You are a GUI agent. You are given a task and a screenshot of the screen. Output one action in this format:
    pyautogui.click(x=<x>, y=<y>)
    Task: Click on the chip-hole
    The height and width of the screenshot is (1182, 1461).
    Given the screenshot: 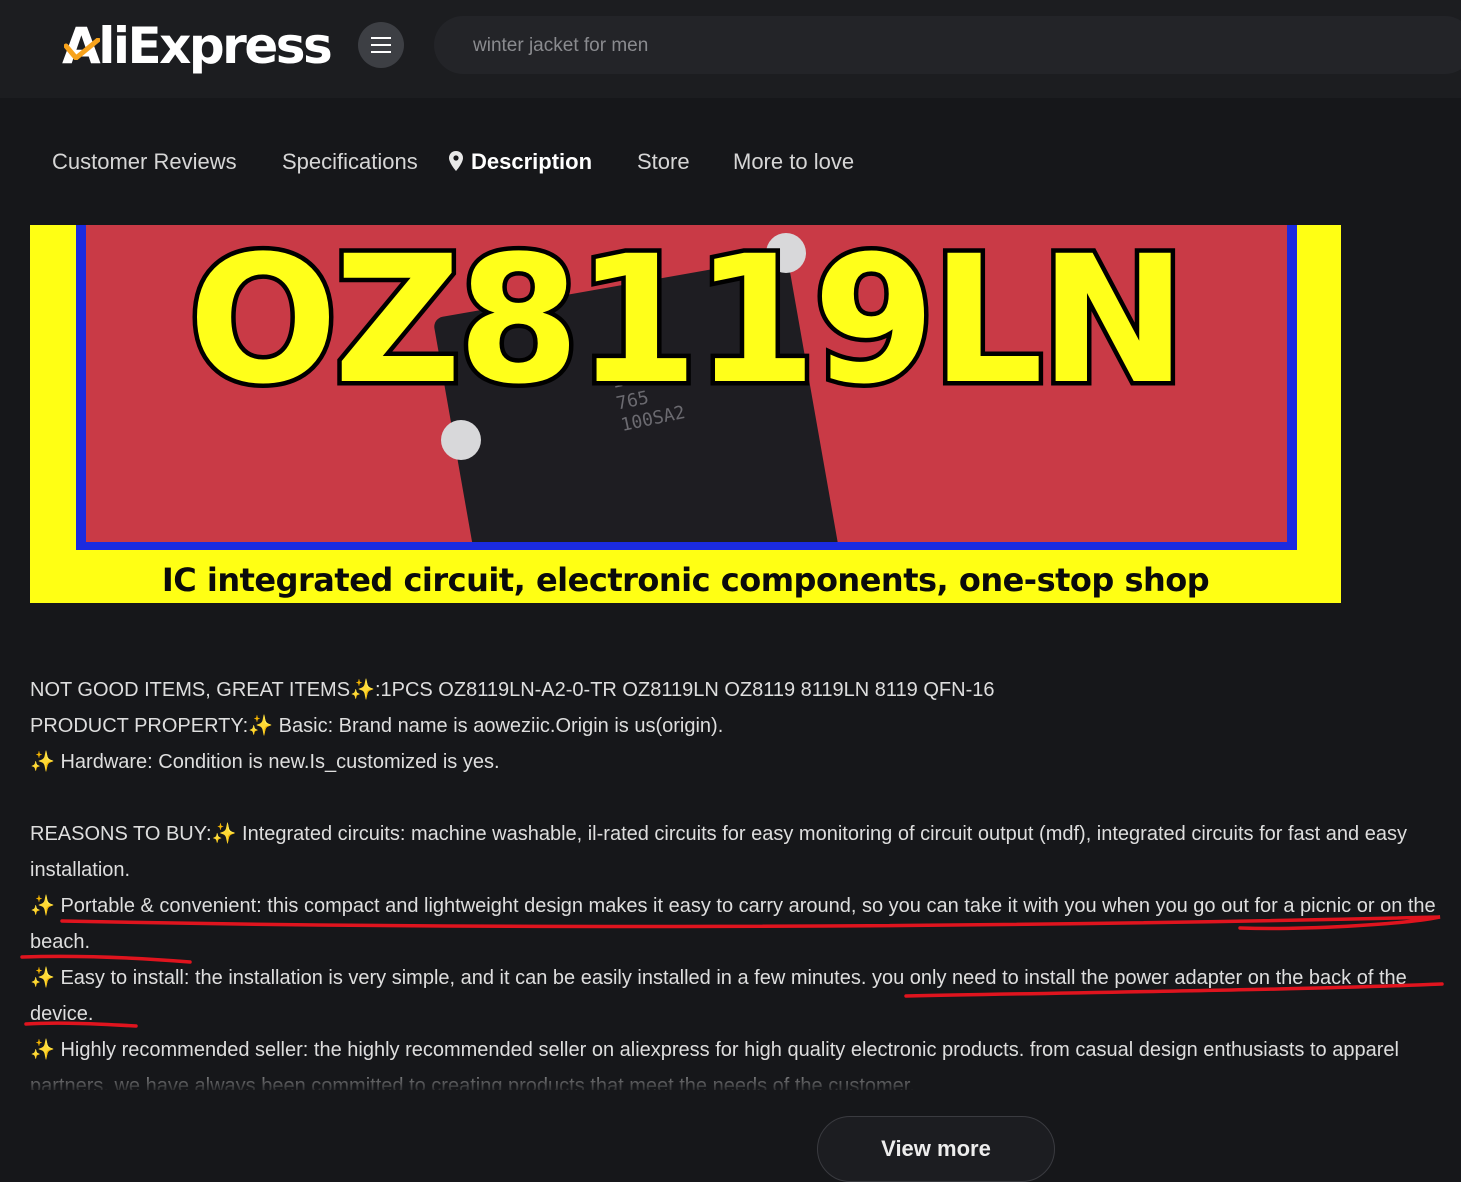 What is the action you would take?
    pyautogui.click(x=461, y=440)
    